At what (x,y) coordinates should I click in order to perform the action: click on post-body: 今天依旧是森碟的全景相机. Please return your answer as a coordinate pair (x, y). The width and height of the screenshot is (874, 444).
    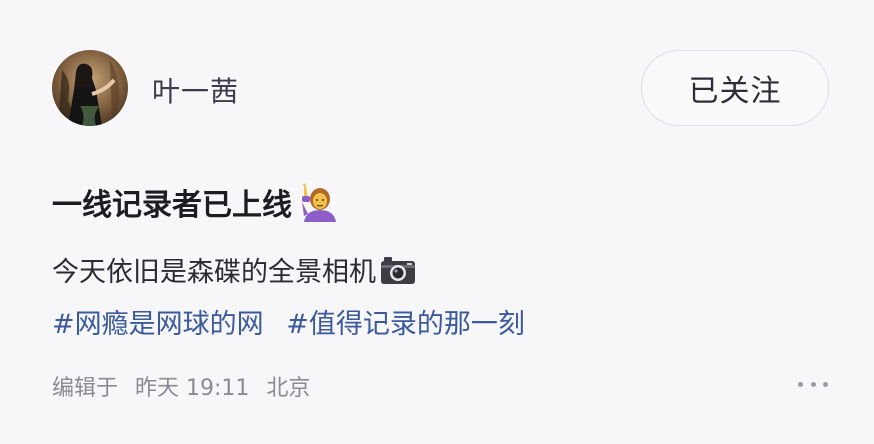
    Looking at the image, I should click on (234, 269).